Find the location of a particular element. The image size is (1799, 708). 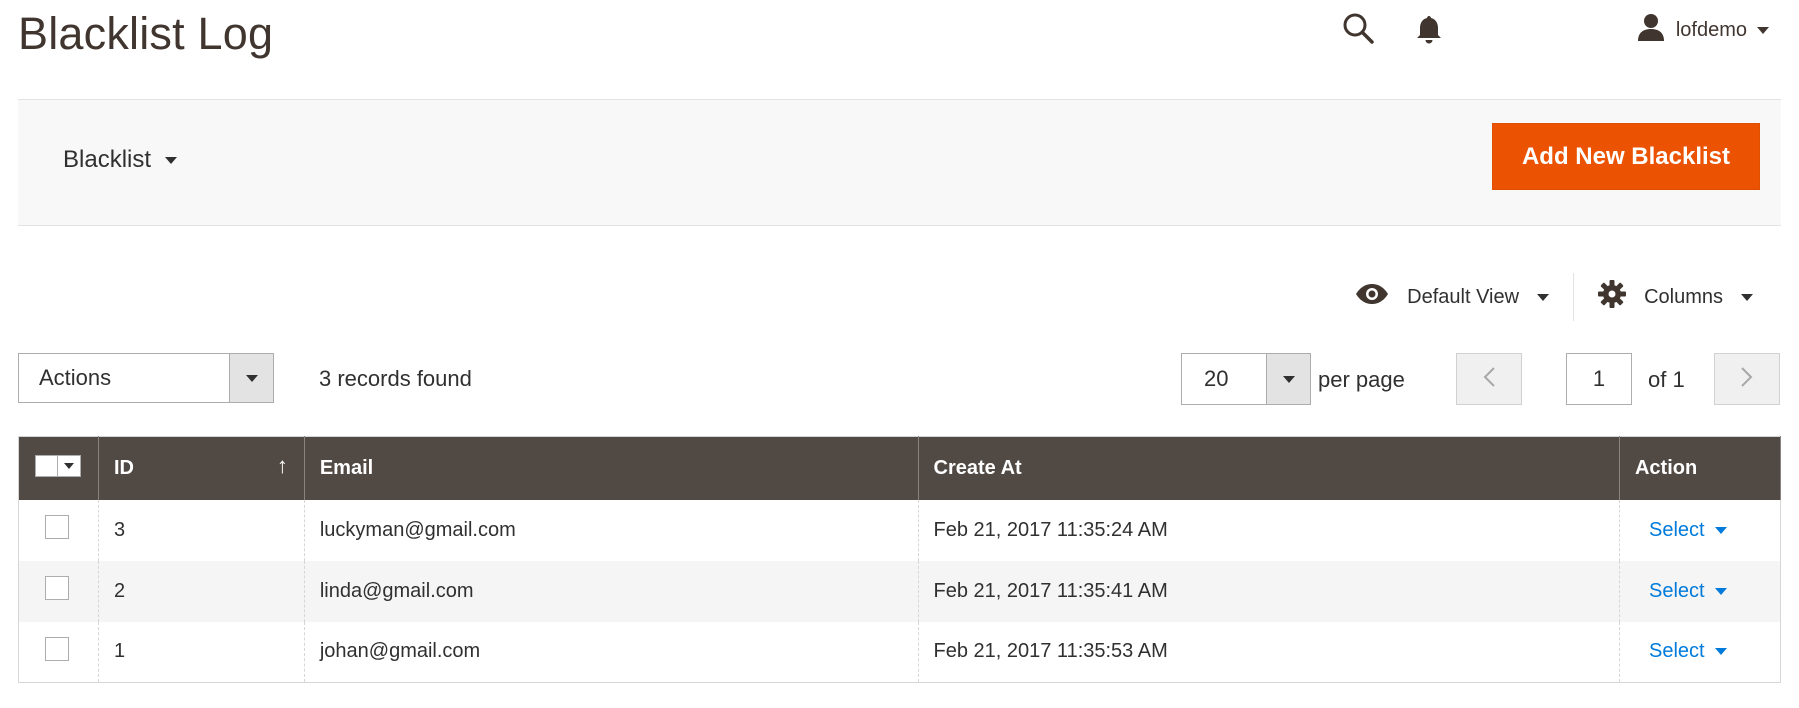

columns-button: Columns is located at coordinates (1675, 297).